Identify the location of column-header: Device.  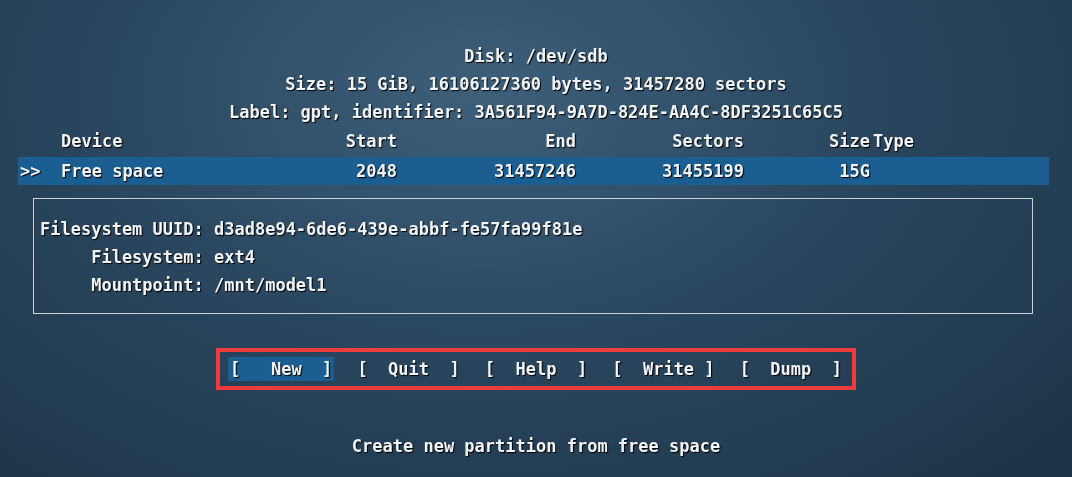
(92, 141).